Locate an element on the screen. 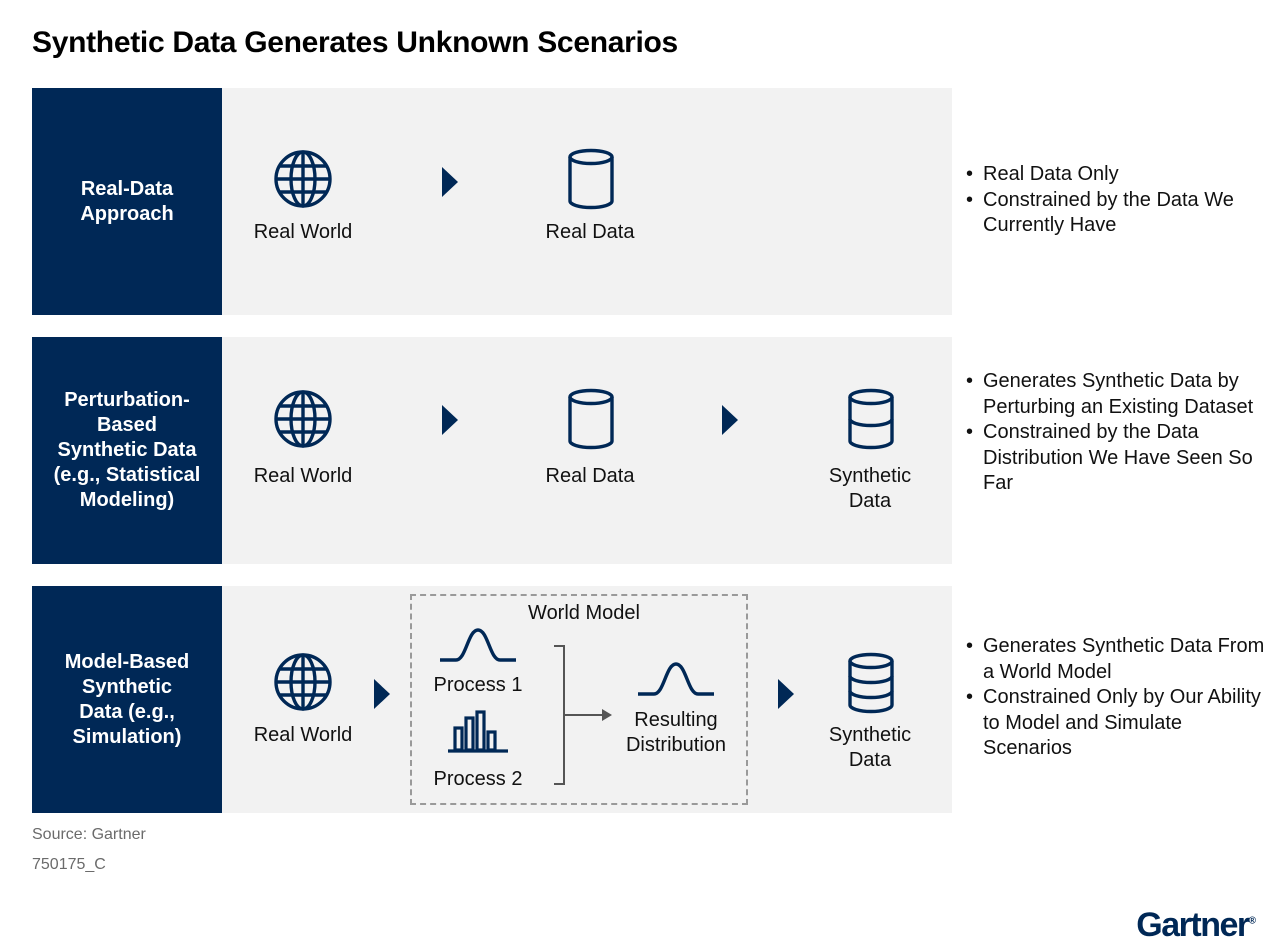 The width and height of the screenshot is (1280, 952). bracket-connector is located at coordinates (587, 715).